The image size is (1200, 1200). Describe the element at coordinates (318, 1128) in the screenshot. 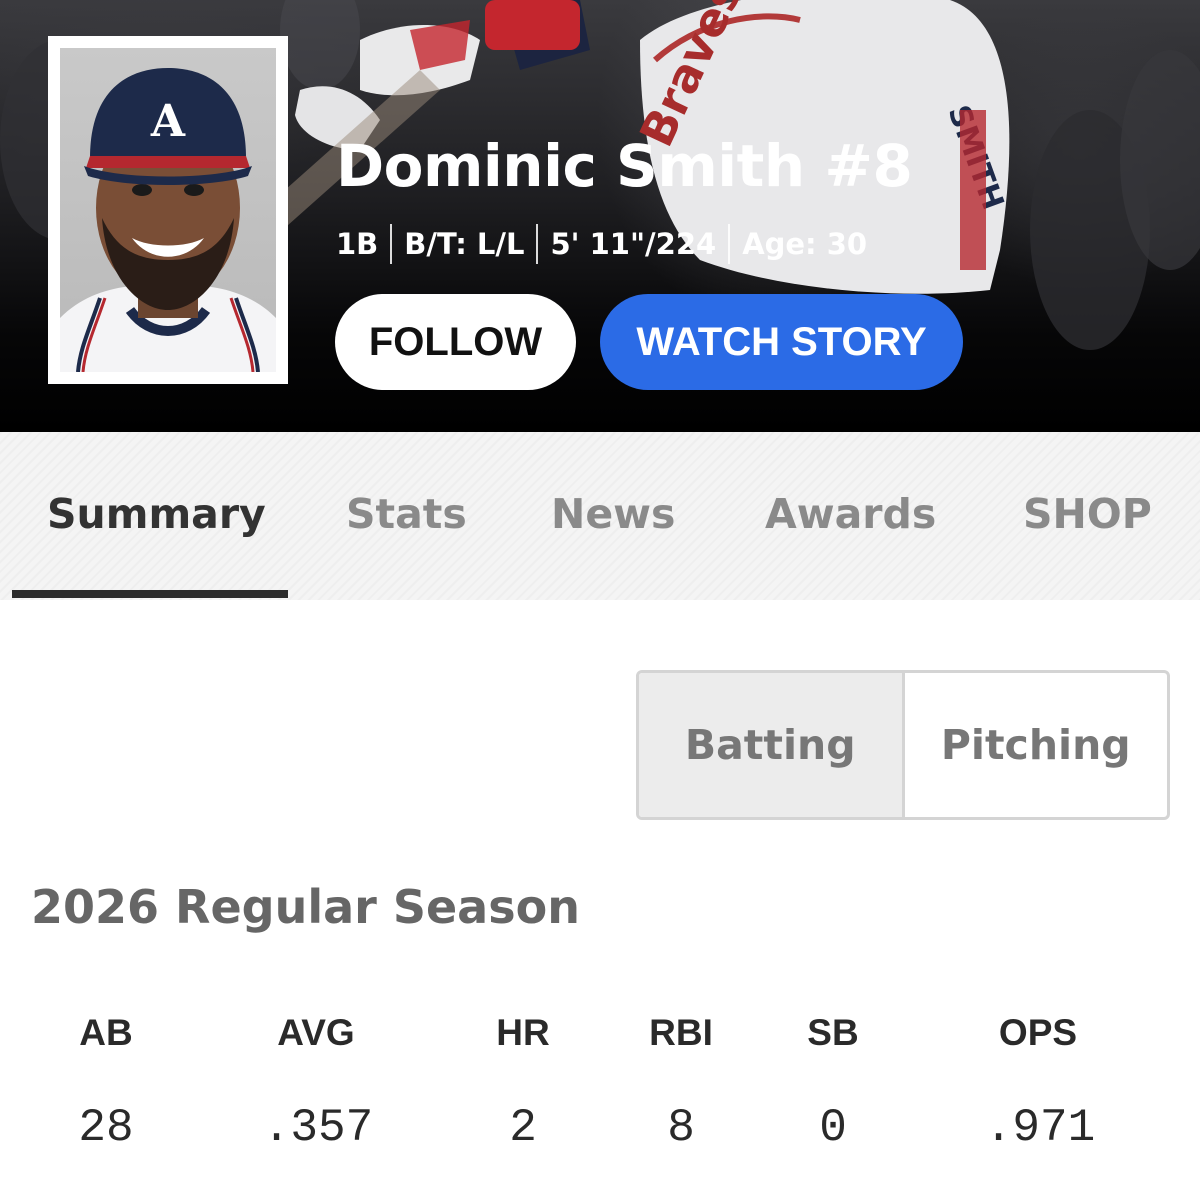

I see `stat-value: .357` at that location.